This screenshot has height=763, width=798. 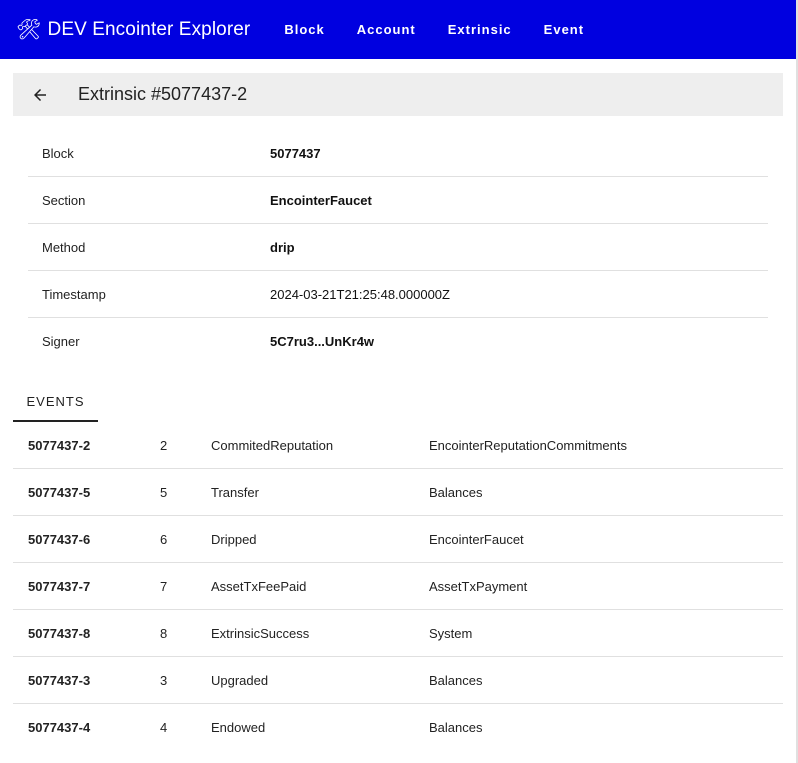 What do you see at coordinates (164, 680) in the screenshot?
I see `event-index: 3` at bounding box center [164, 680].